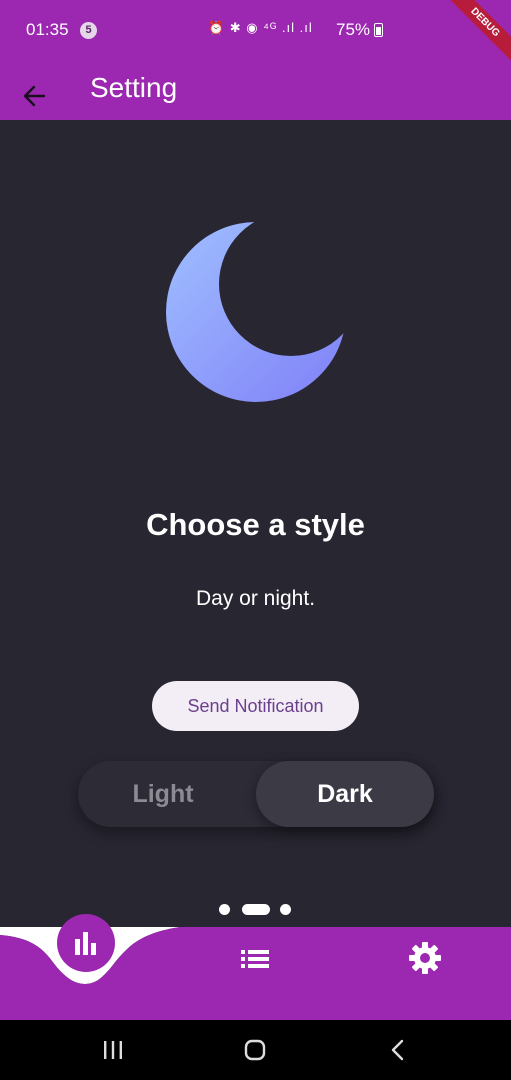  Describe the element at coordinates (255, 90) in the screenshot. I see `app-bar: Setting` at that location.